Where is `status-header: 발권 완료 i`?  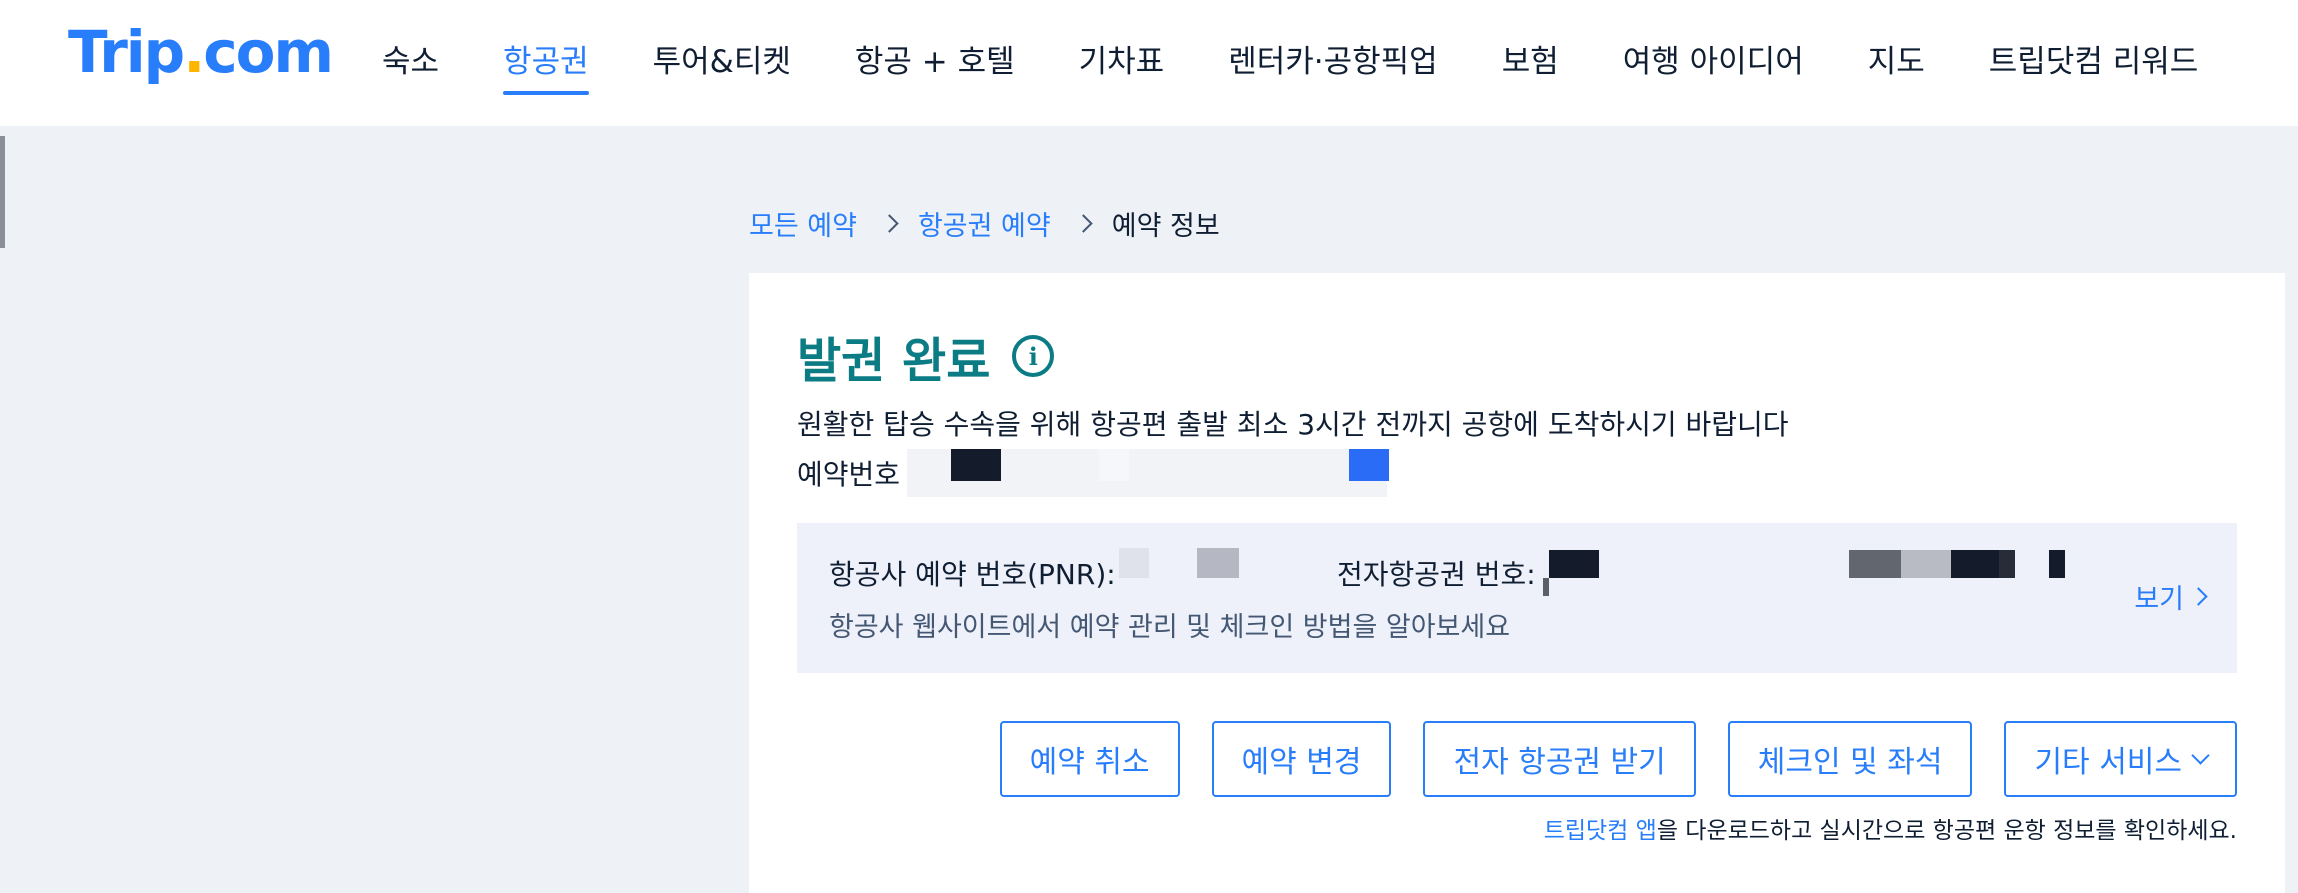 status-header: 발권 완료 i is located at coordinates (926, 356).